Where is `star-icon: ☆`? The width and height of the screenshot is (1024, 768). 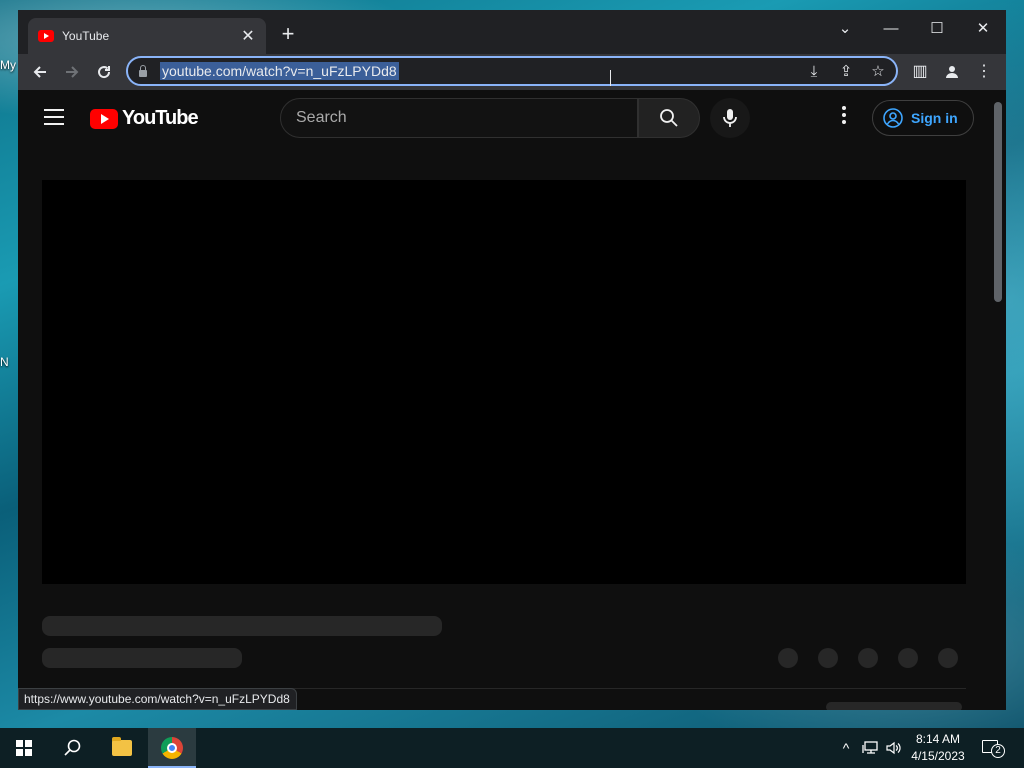 star-icon: ☆ is located at coordinates (878, 72).